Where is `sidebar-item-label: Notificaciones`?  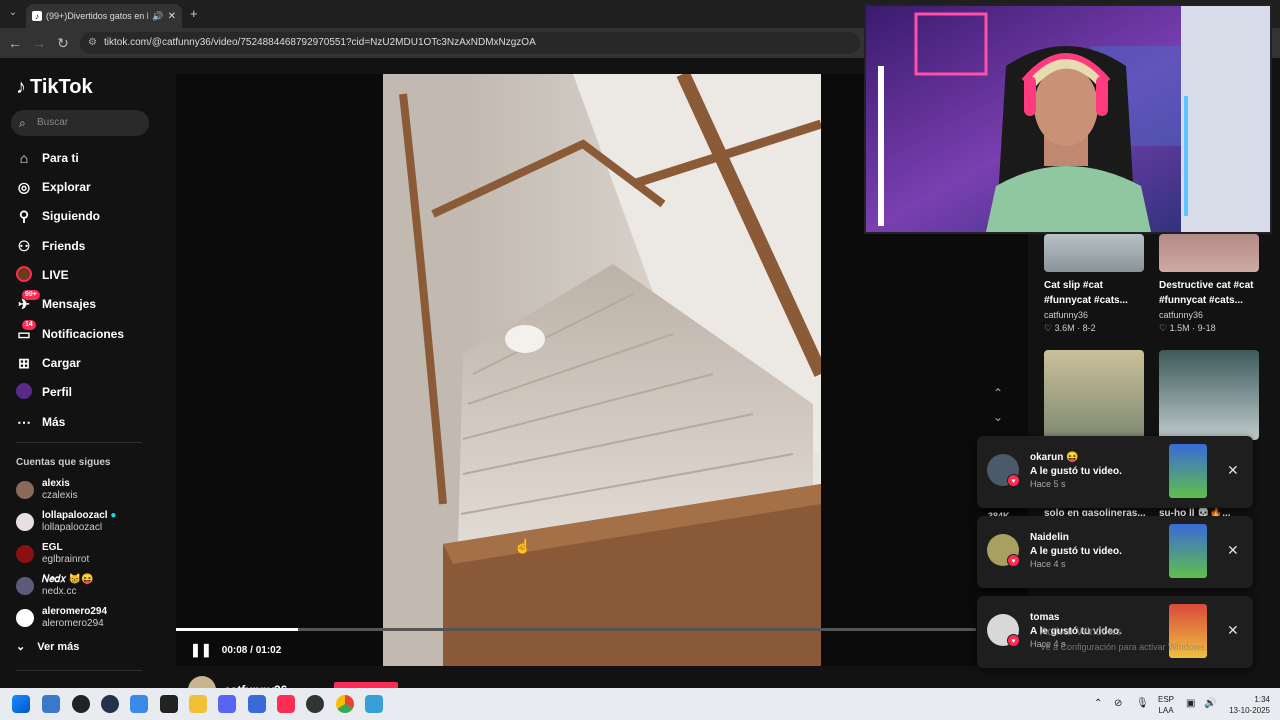
sidebar-item-label: Notificaciones is located at coordinates (83, 334).